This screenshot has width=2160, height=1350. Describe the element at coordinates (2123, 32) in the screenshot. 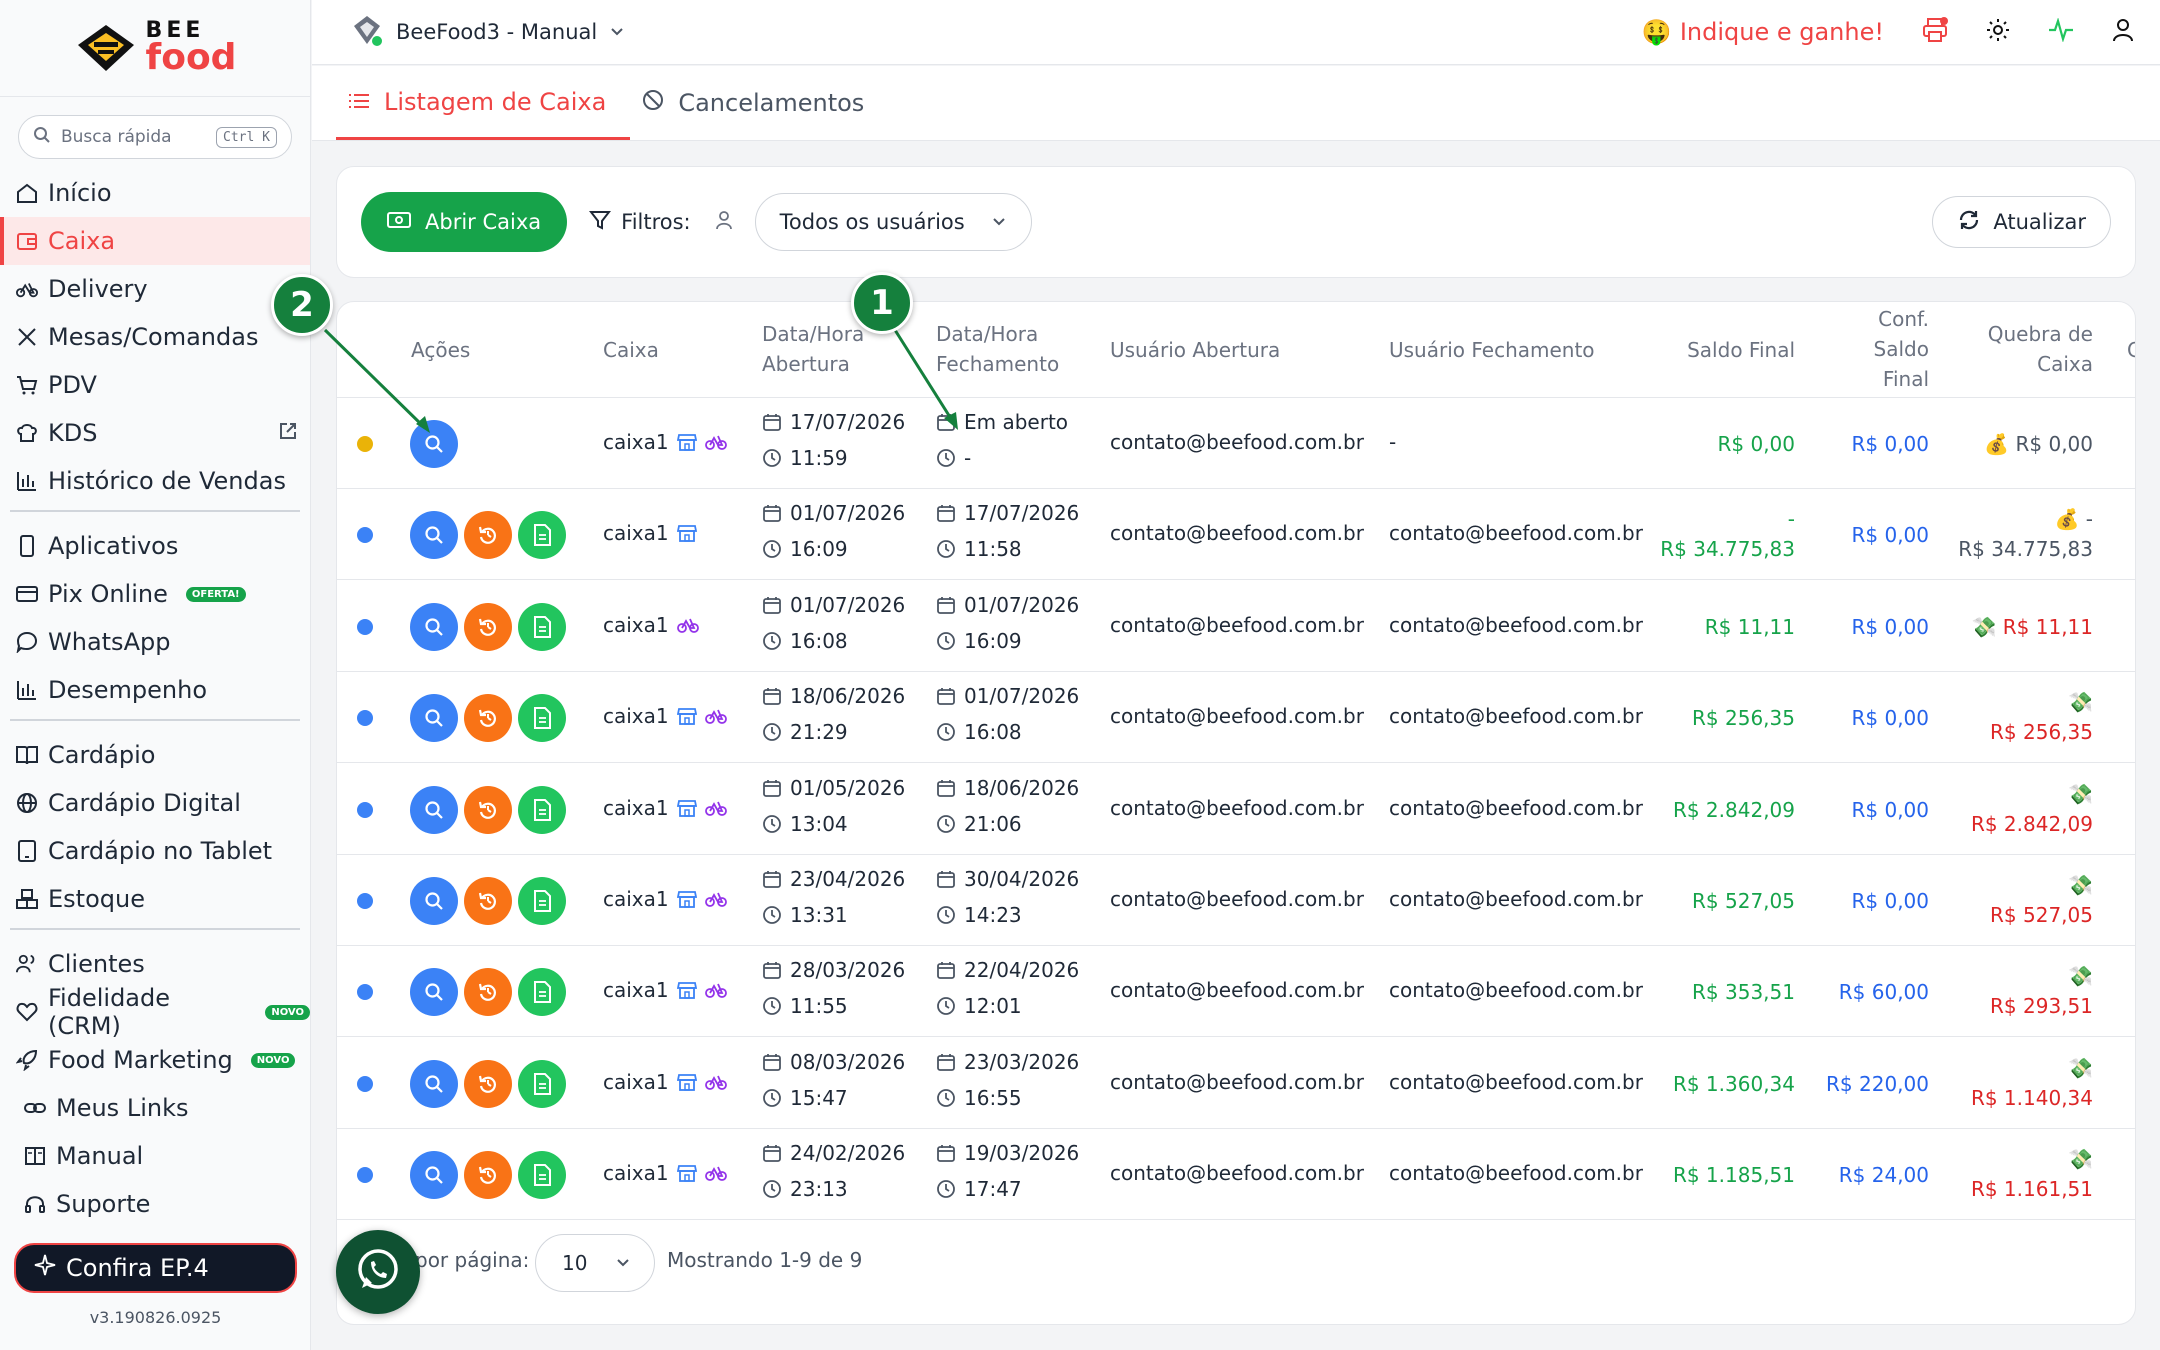

I see `user-icon` at that location.